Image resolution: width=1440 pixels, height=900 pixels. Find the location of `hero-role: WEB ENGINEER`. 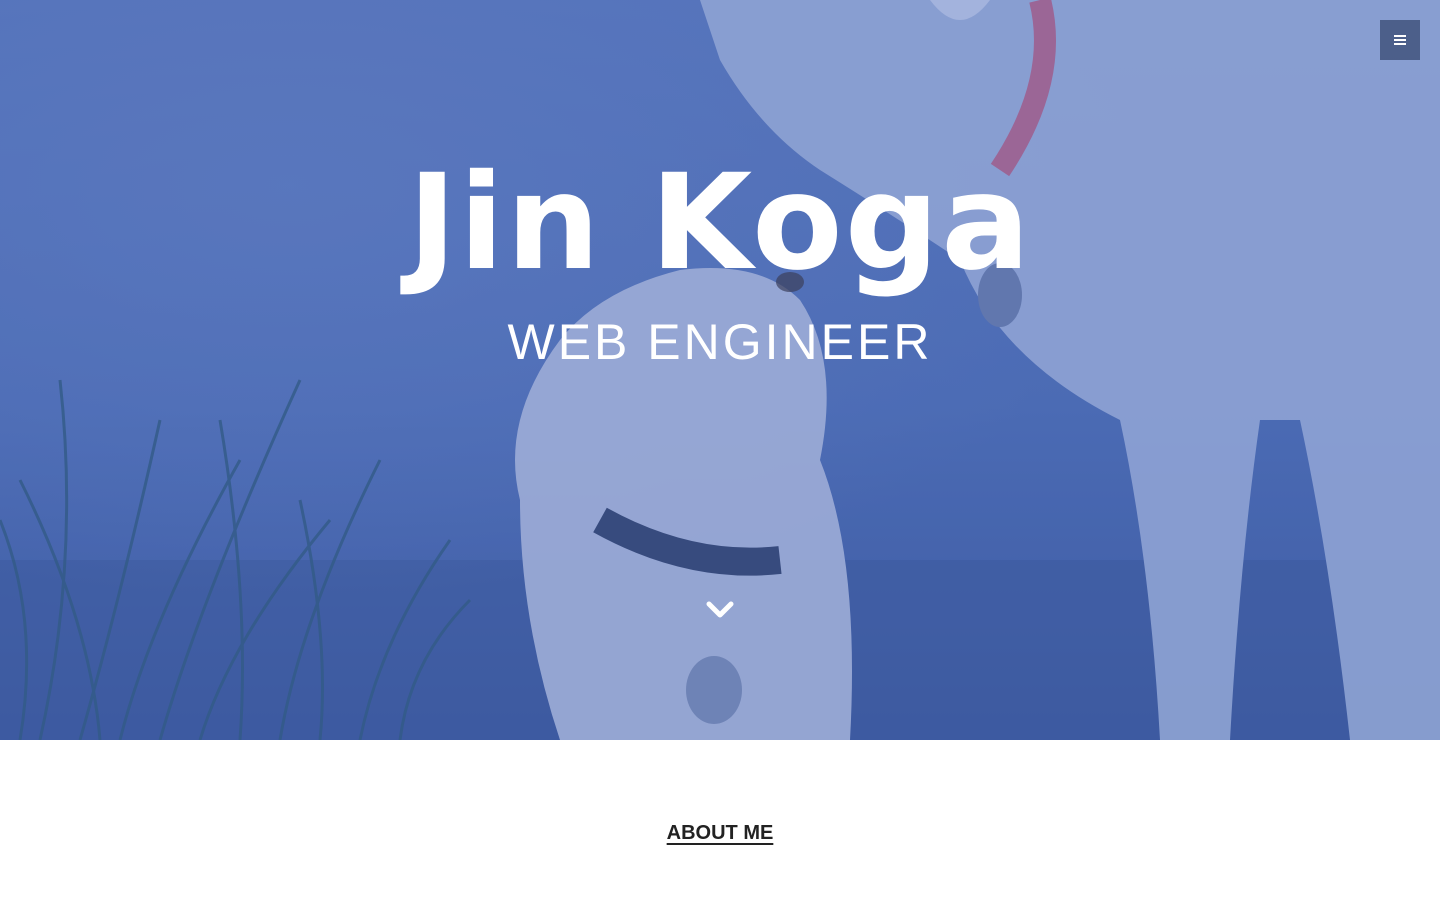

hero-role: WEB ENGINEER is located at coordinates (720, 342).